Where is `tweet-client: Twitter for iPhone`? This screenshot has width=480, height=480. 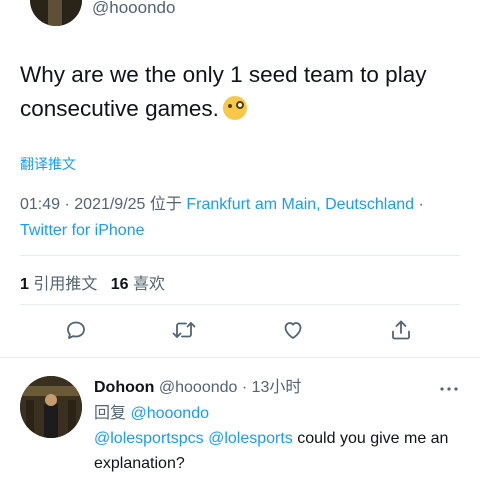 tweet-client: Twitter for iPhone is located at coordinates (82, 230).